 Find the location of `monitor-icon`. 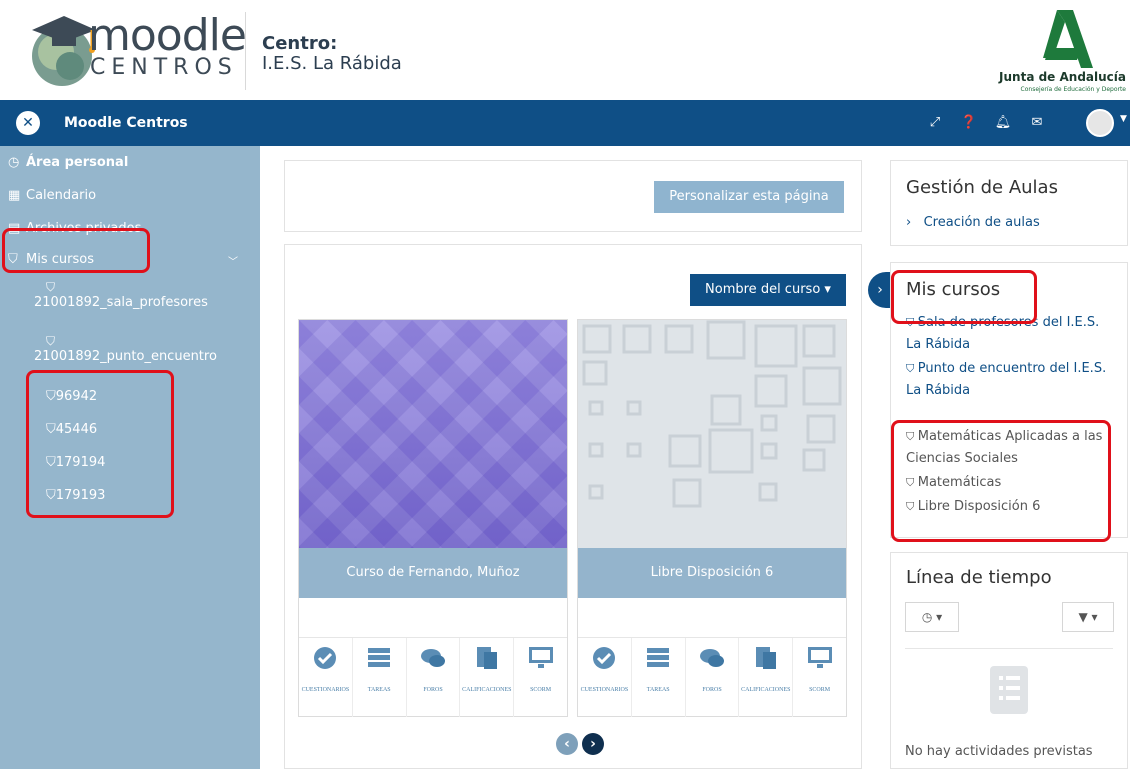

monitor-icon is located at coordinates (540, 657).